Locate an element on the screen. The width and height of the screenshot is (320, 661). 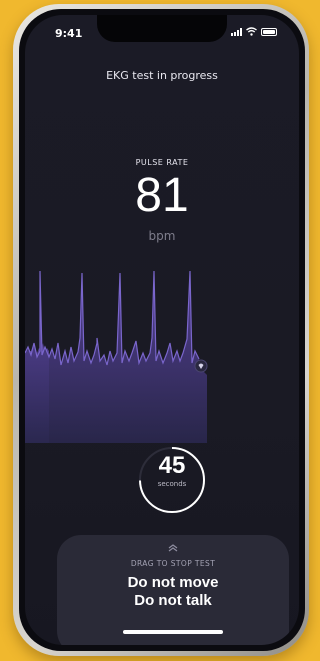
wifi-icon is located at coordinates (251, 31).